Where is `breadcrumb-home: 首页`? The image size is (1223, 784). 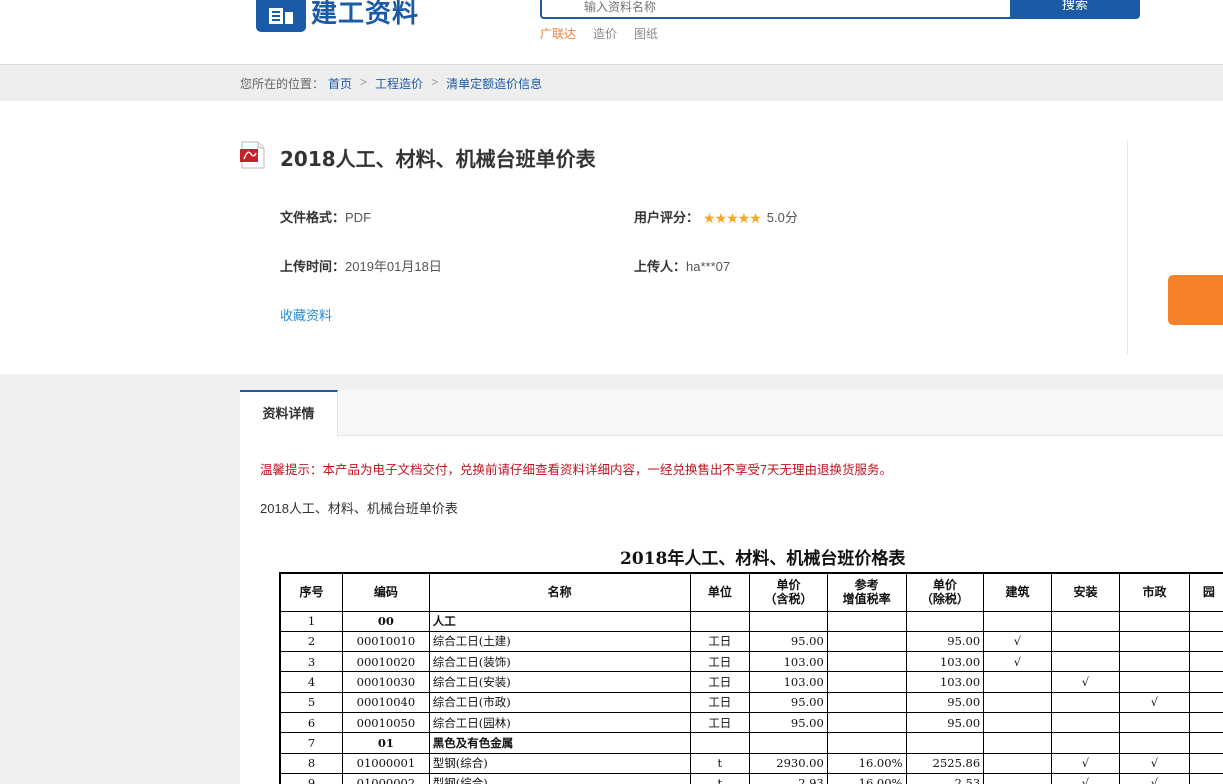
breadcrumb-home: 首页 is located at coordinates (340, 83).